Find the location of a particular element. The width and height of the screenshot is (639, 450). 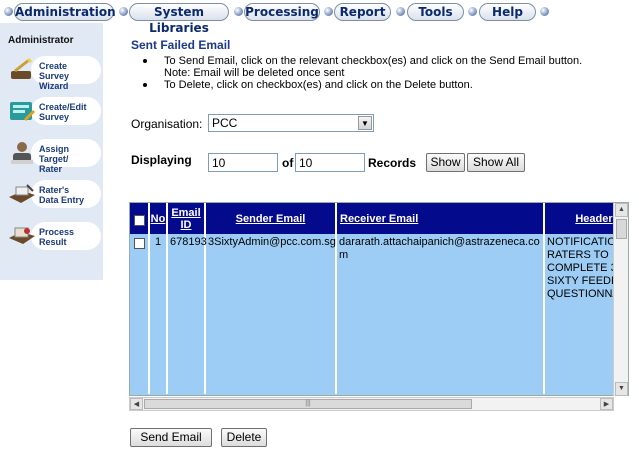

displaying-label: Displaying is located at coordinates (161, 160).